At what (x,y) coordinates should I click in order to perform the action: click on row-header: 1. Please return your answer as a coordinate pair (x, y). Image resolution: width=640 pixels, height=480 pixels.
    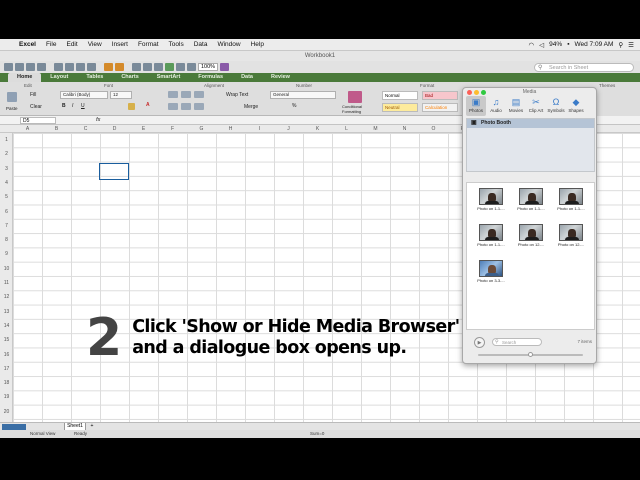
    Looking at the image, I should click on (6, 140).